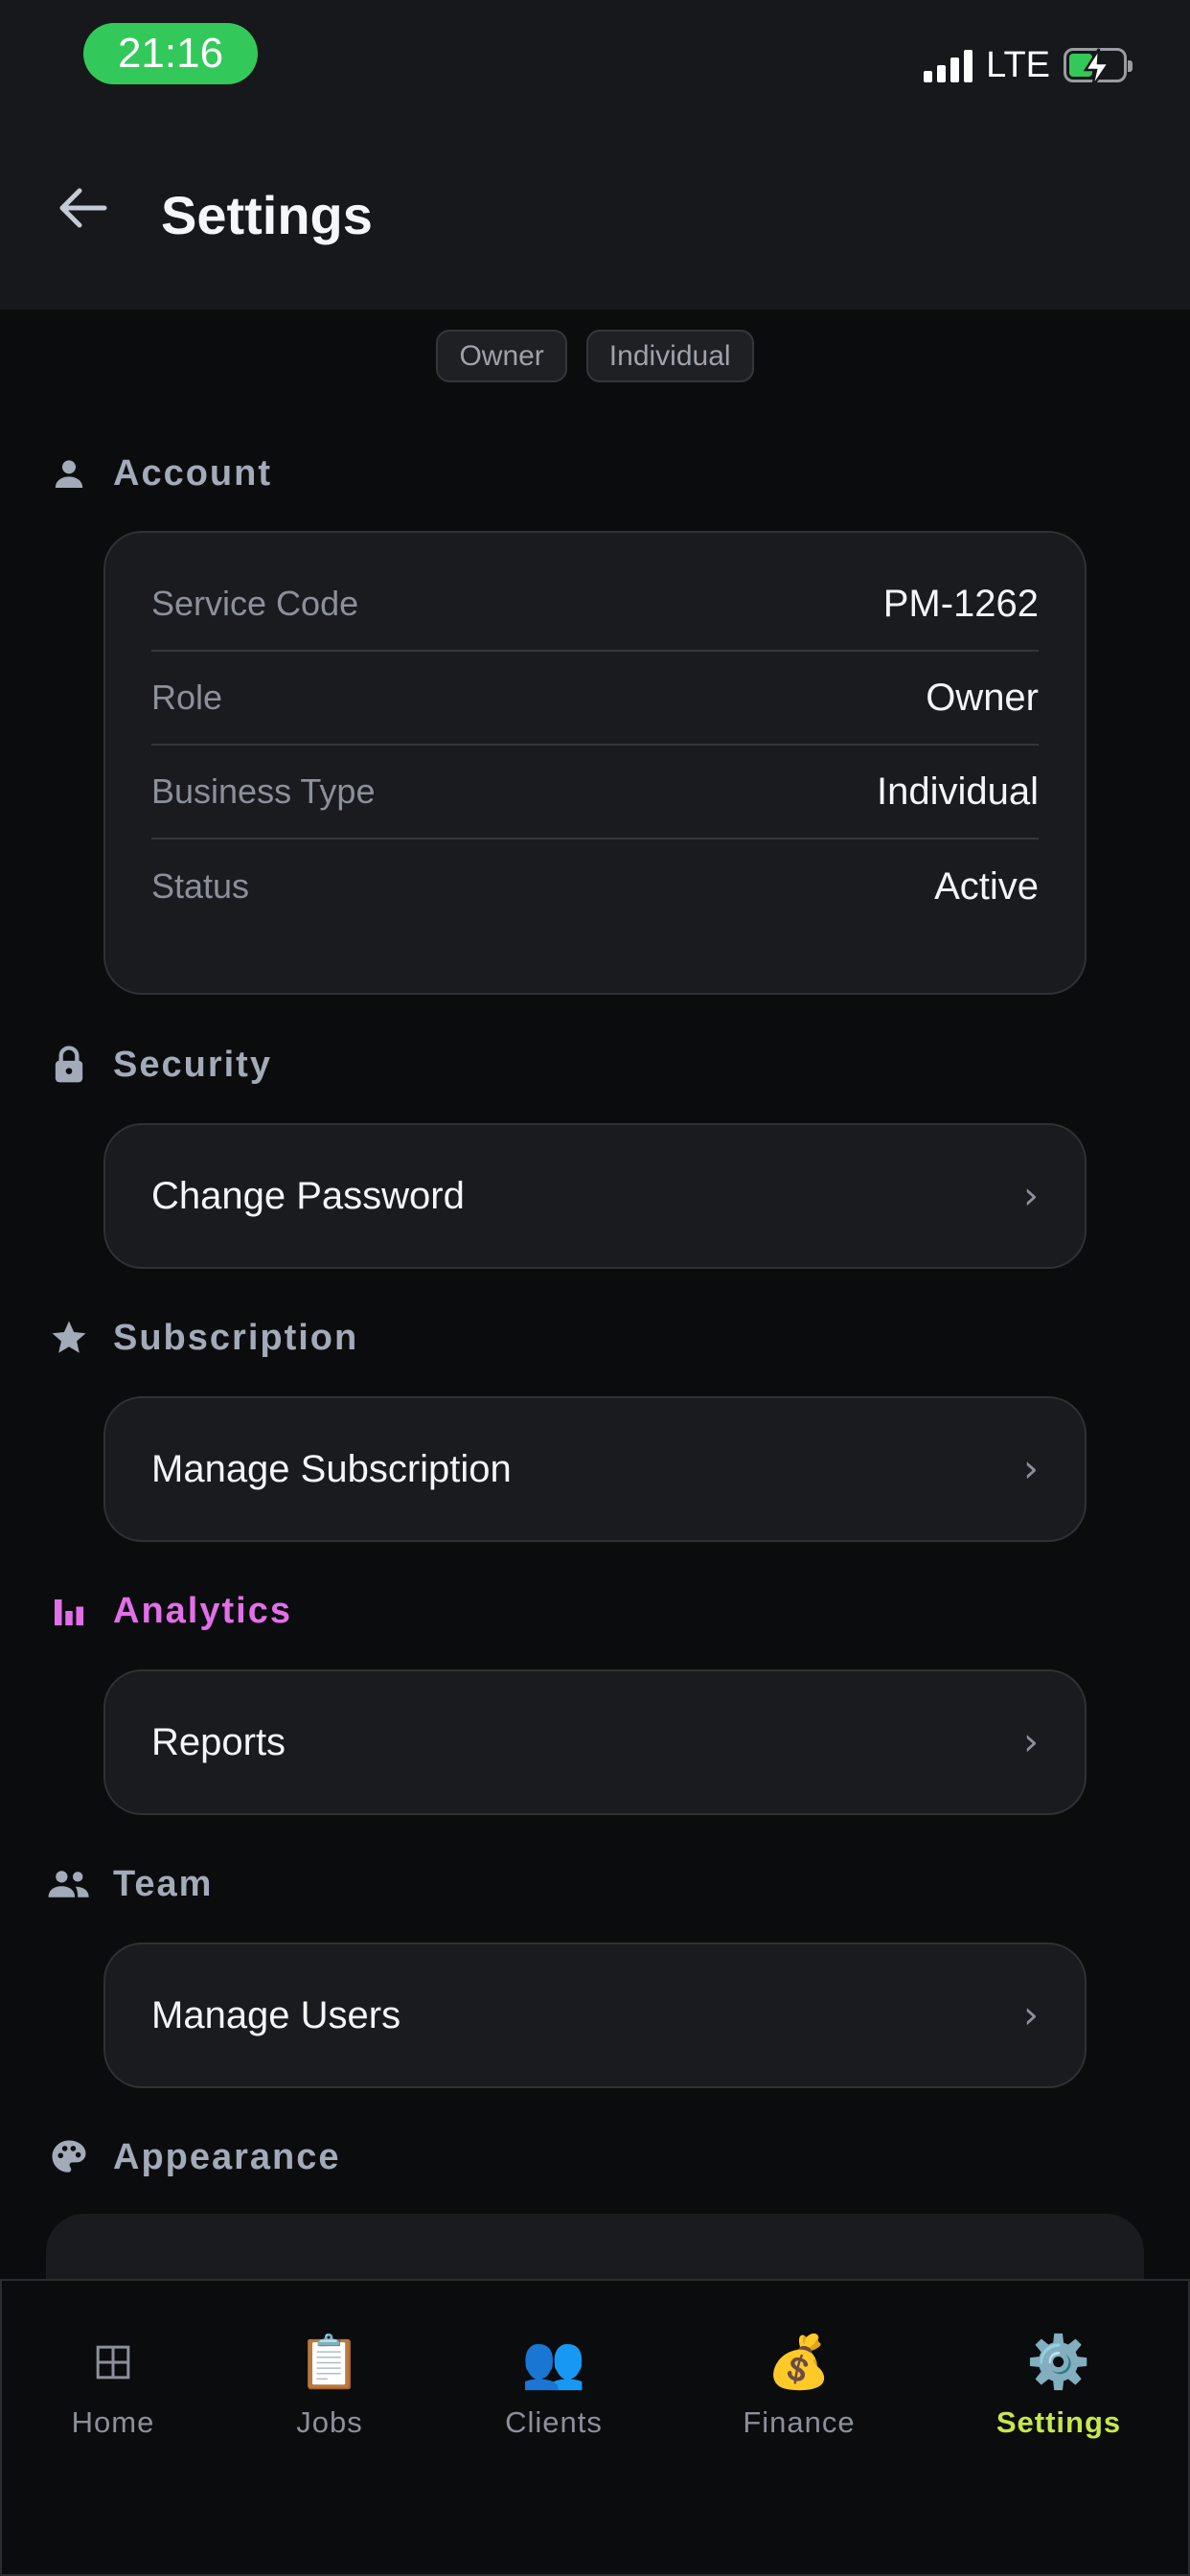 This screenshot has height=2576, width=1190. What do you see at coordinates (595, 793) in the screenshot?
I see `account-row-business-type: Business Type Individual` at bounding box center [595, 793].